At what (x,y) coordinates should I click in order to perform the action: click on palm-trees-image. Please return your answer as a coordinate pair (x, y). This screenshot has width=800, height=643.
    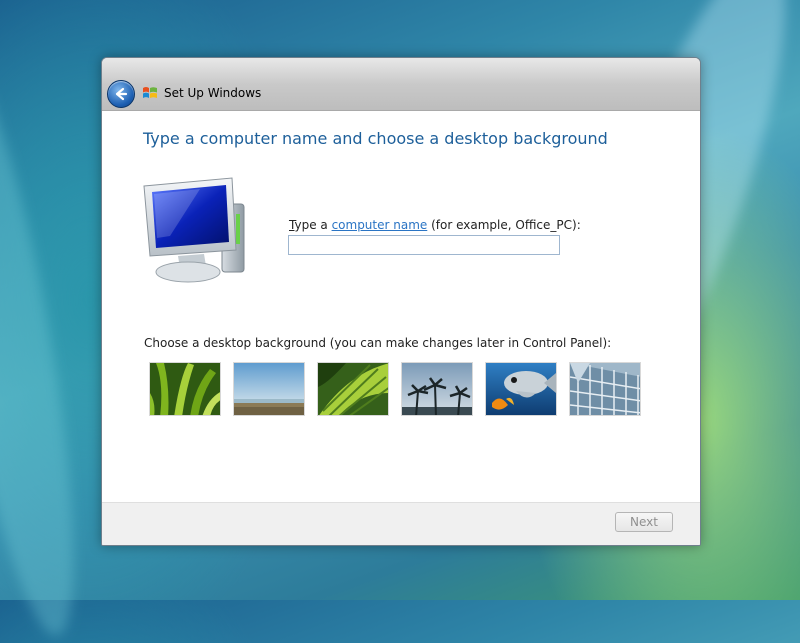
    Looking at the image, I should click on (437, 389).